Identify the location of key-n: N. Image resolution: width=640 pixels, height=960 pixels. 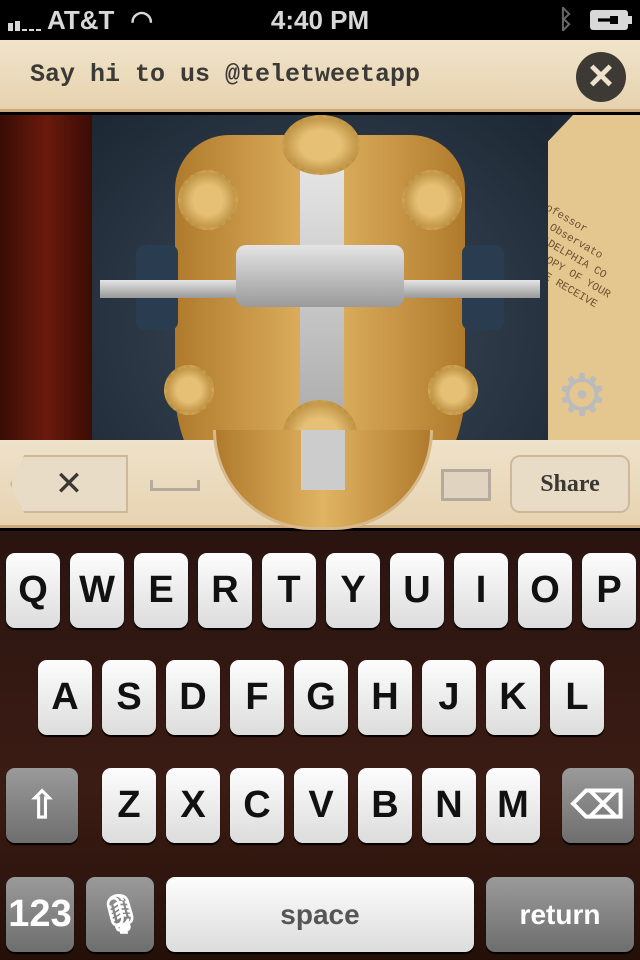
(449, 805).